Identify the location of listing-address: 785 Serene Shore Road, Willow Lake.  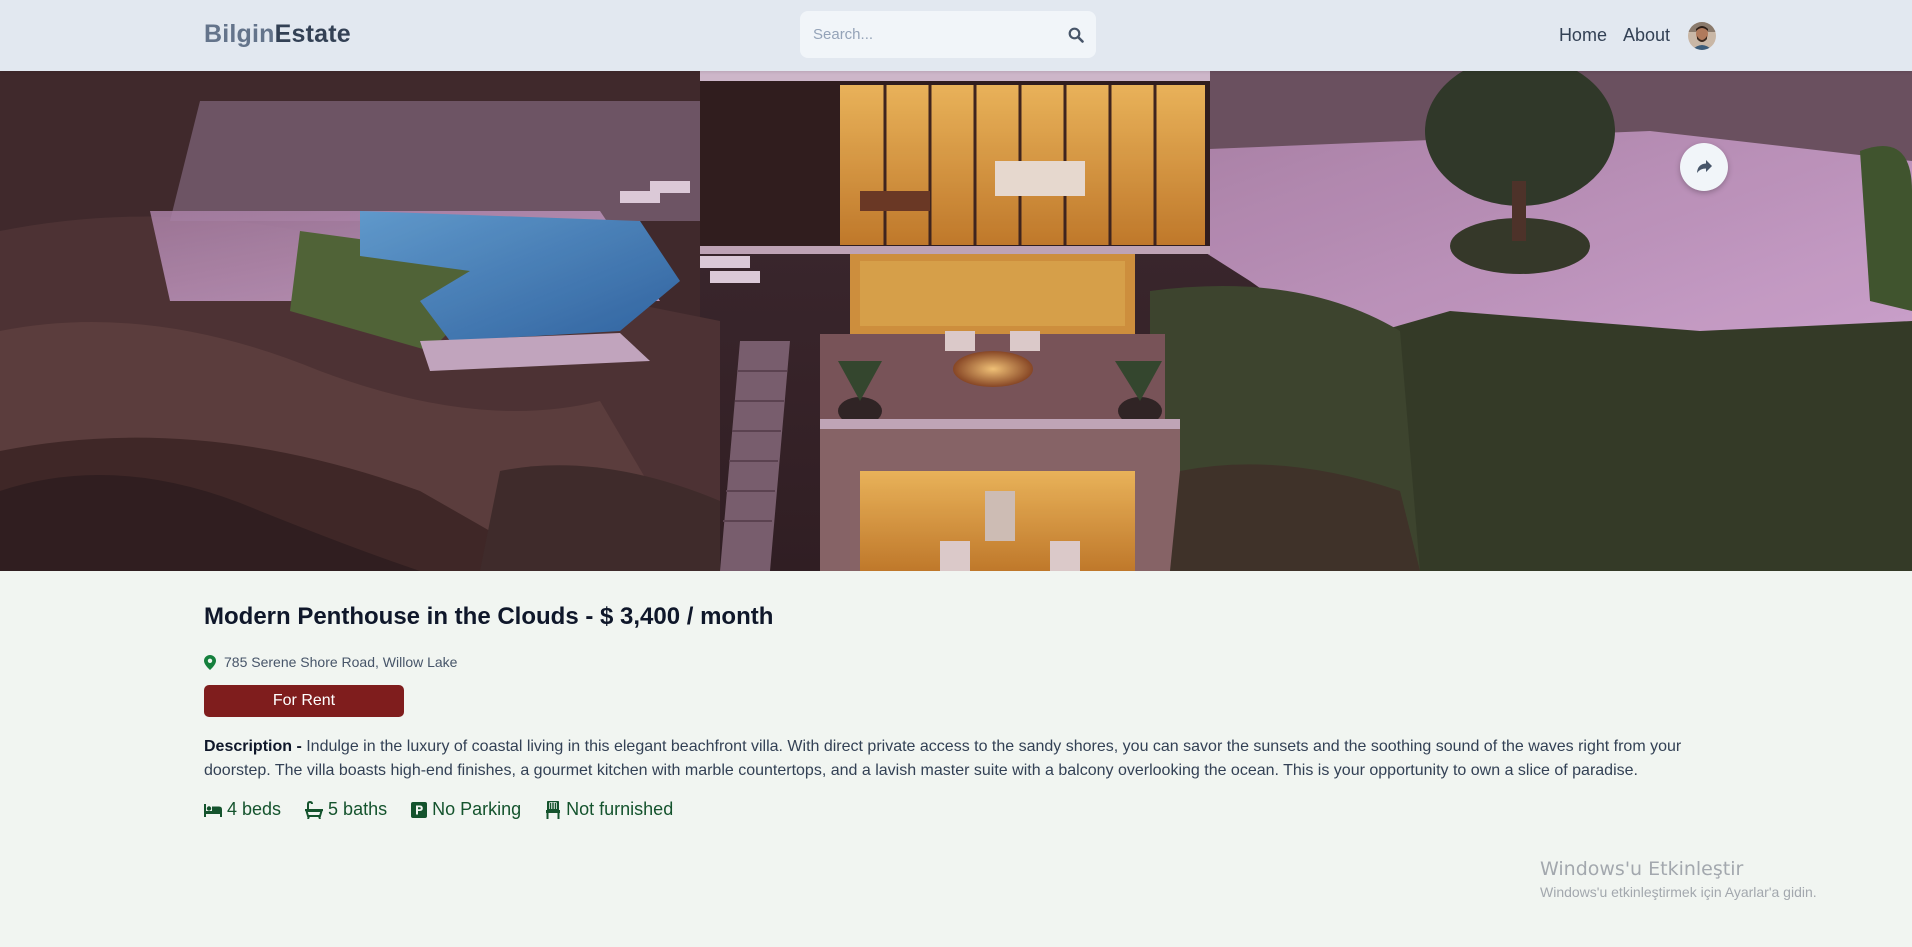
(959, 662).